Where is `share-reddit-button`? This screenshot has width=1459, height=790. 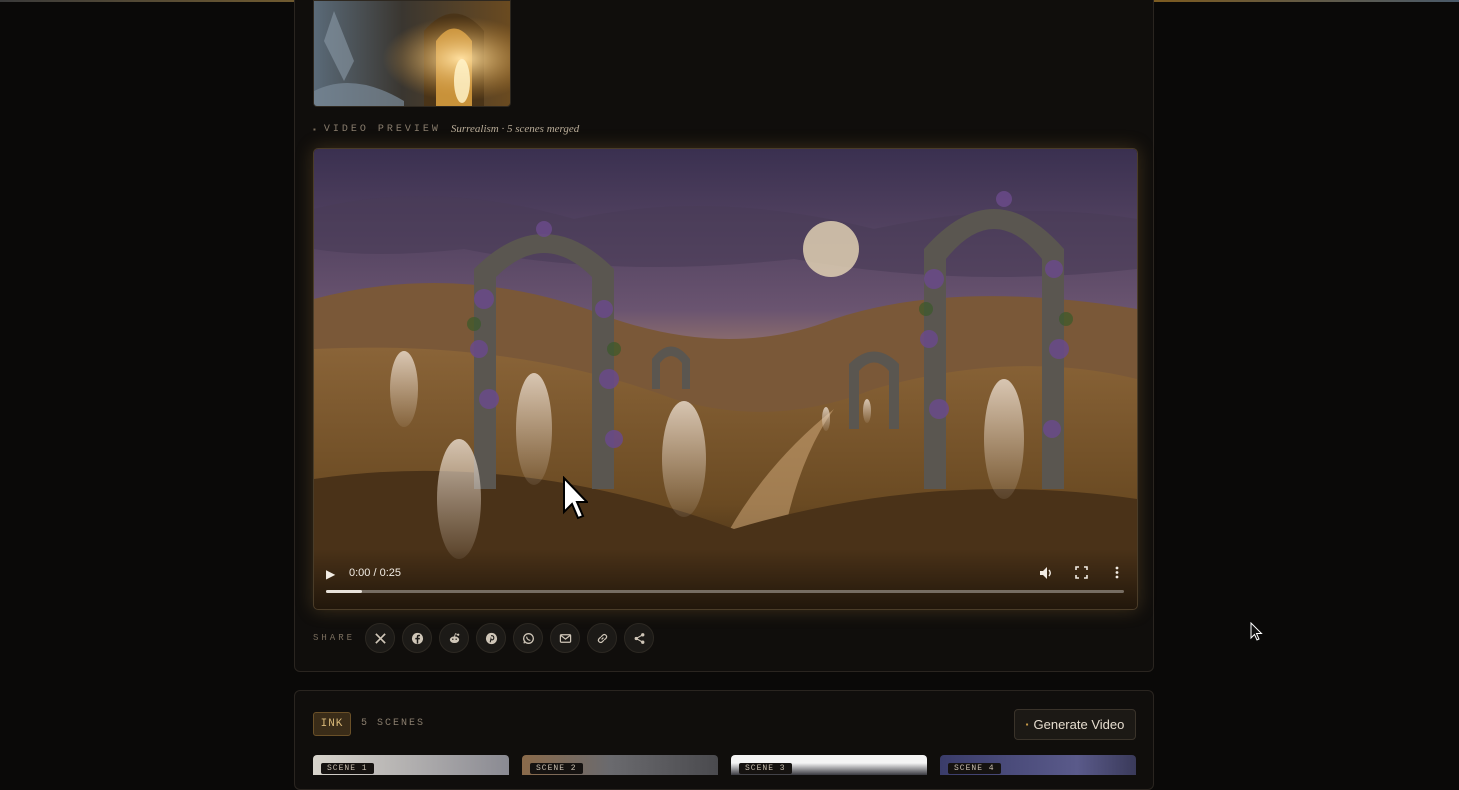
share-reddit-button is located at coordinates (454, 638).